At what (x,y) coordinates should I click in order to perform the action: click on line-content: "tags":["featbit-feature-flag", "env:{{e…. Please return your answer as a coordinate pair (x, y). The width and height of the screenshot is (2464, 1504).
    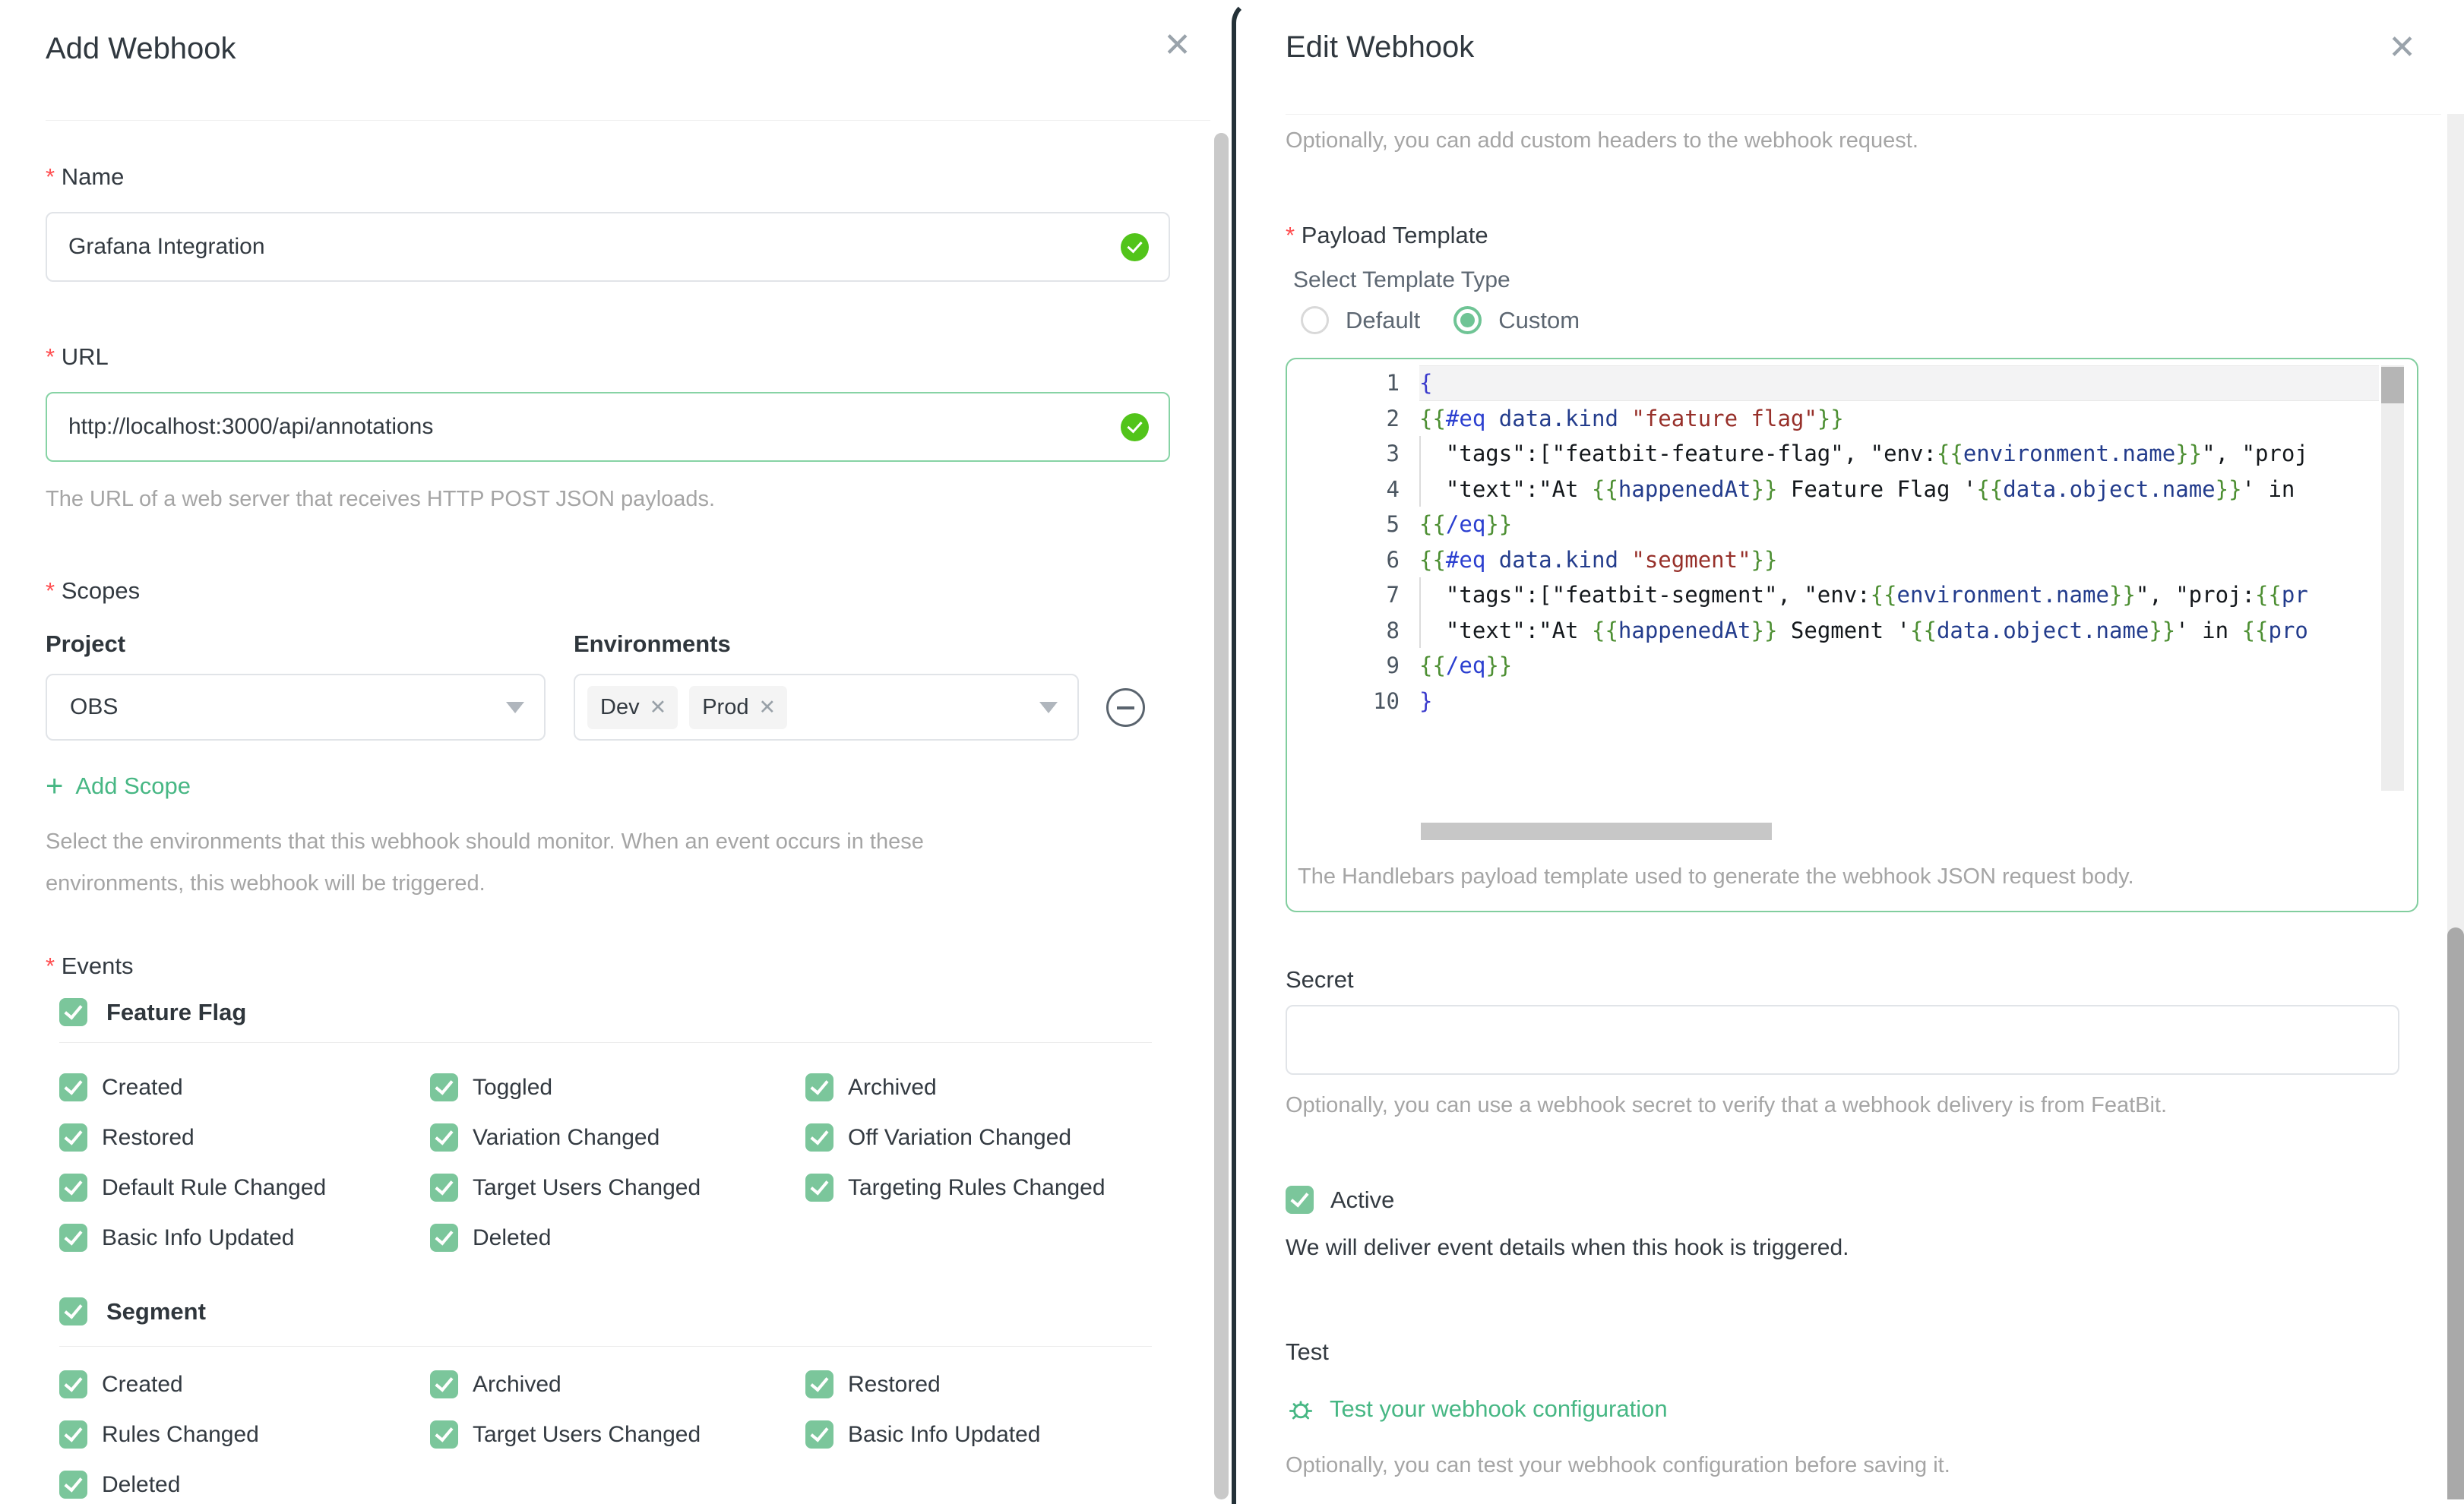
    Looking at the image, I should click on (1899, 454).